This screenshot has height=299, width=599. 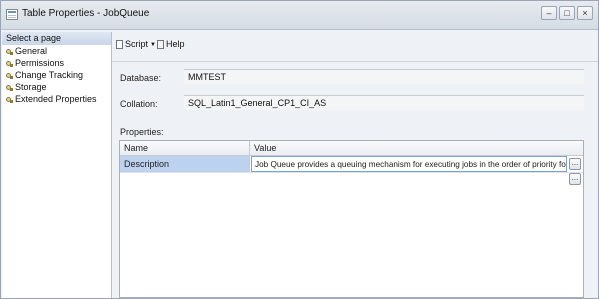 I want to click on title-bar: Table Properties - JobQueue – □ ×, so click(x=299, y=15).